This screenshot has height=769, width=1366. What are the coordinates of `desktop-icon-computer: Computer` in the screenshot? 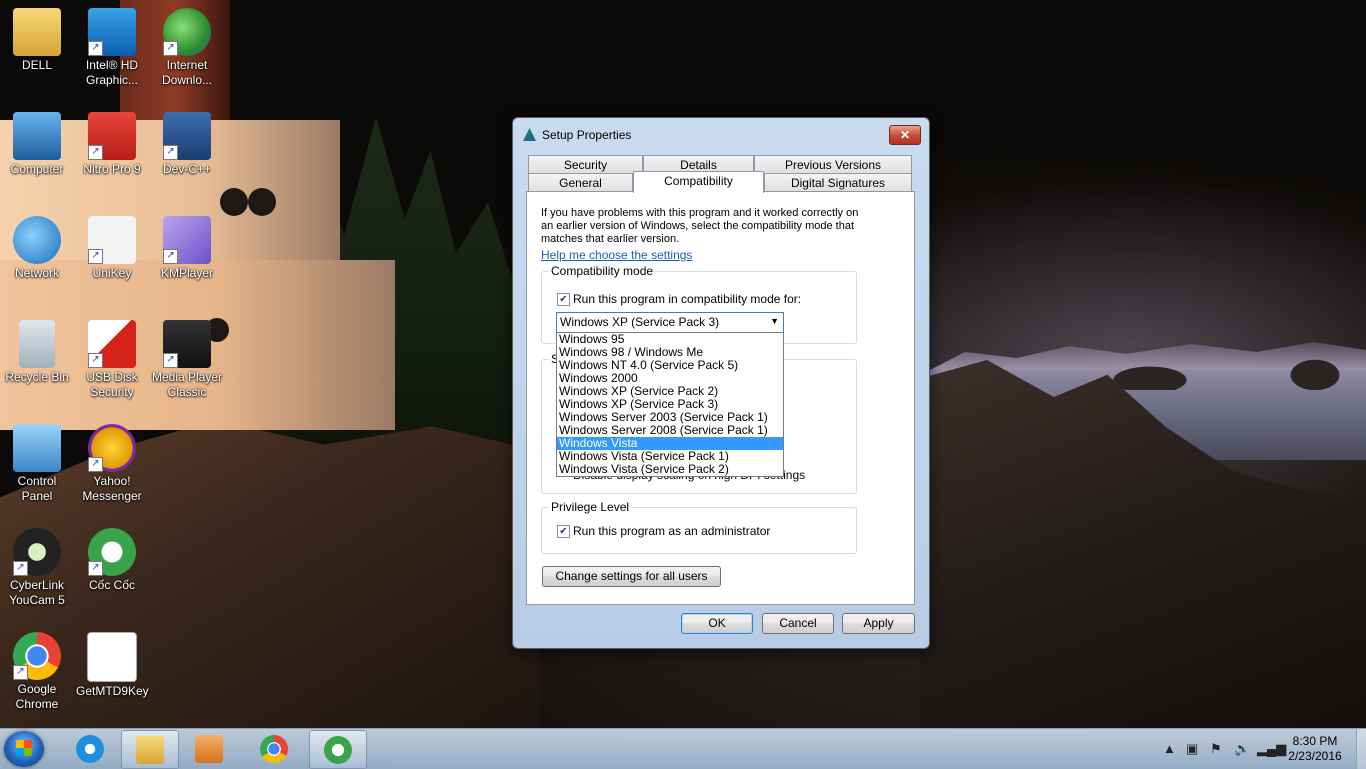 It's located at (37, 144).